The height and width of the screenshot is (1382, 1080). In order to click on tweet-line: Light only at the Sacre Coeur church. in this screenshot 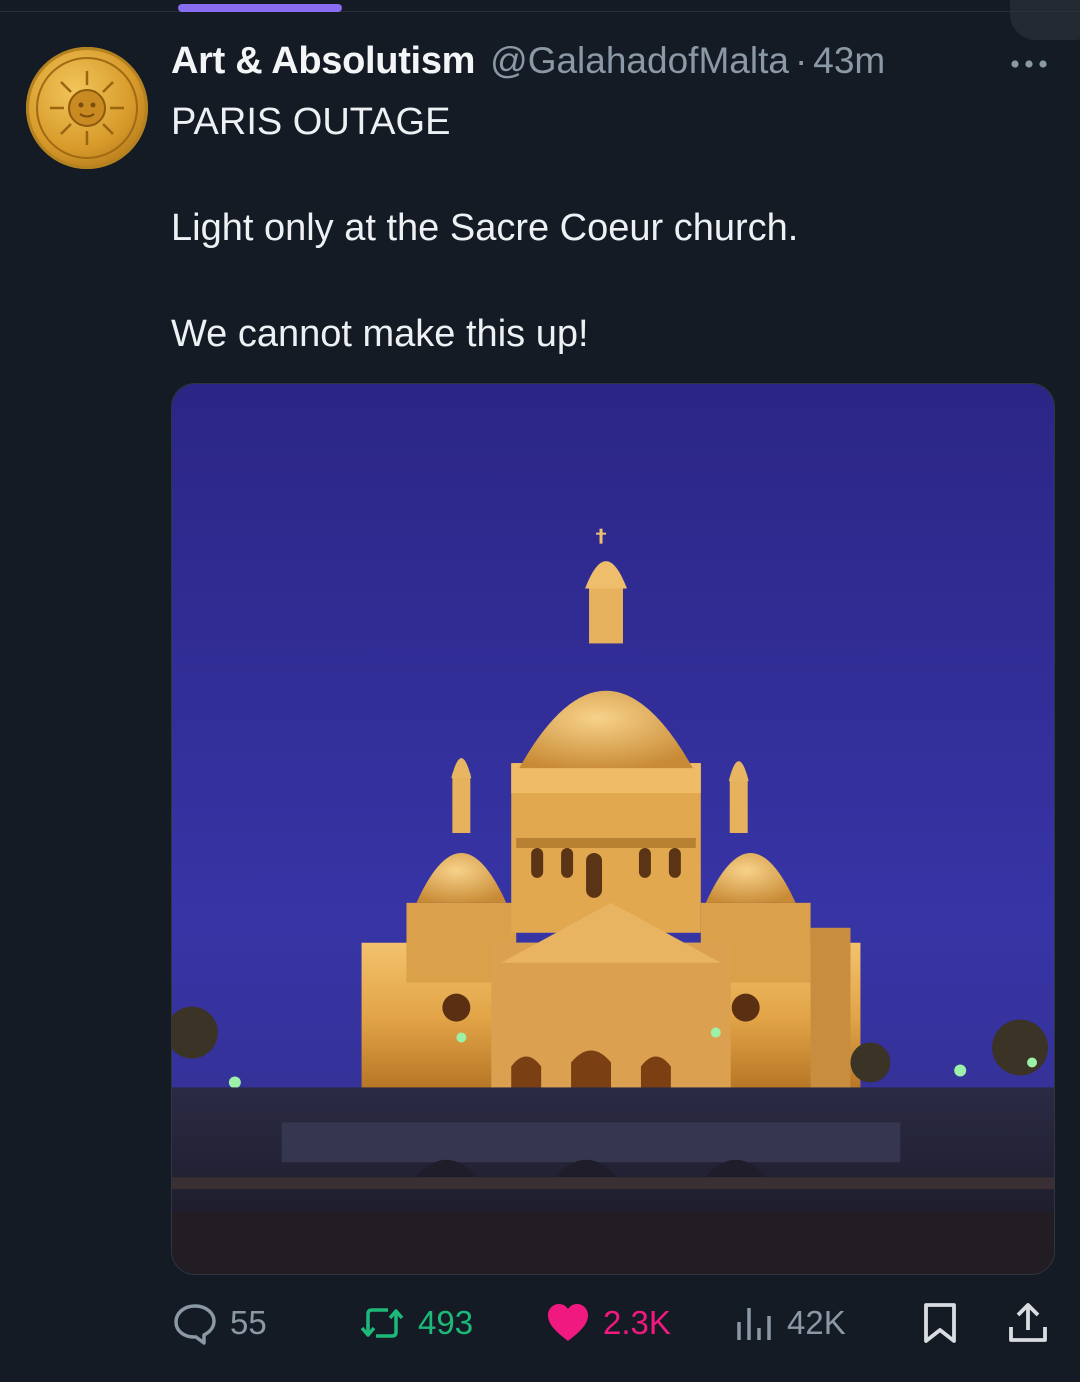, I will do `click(485, 228)`.